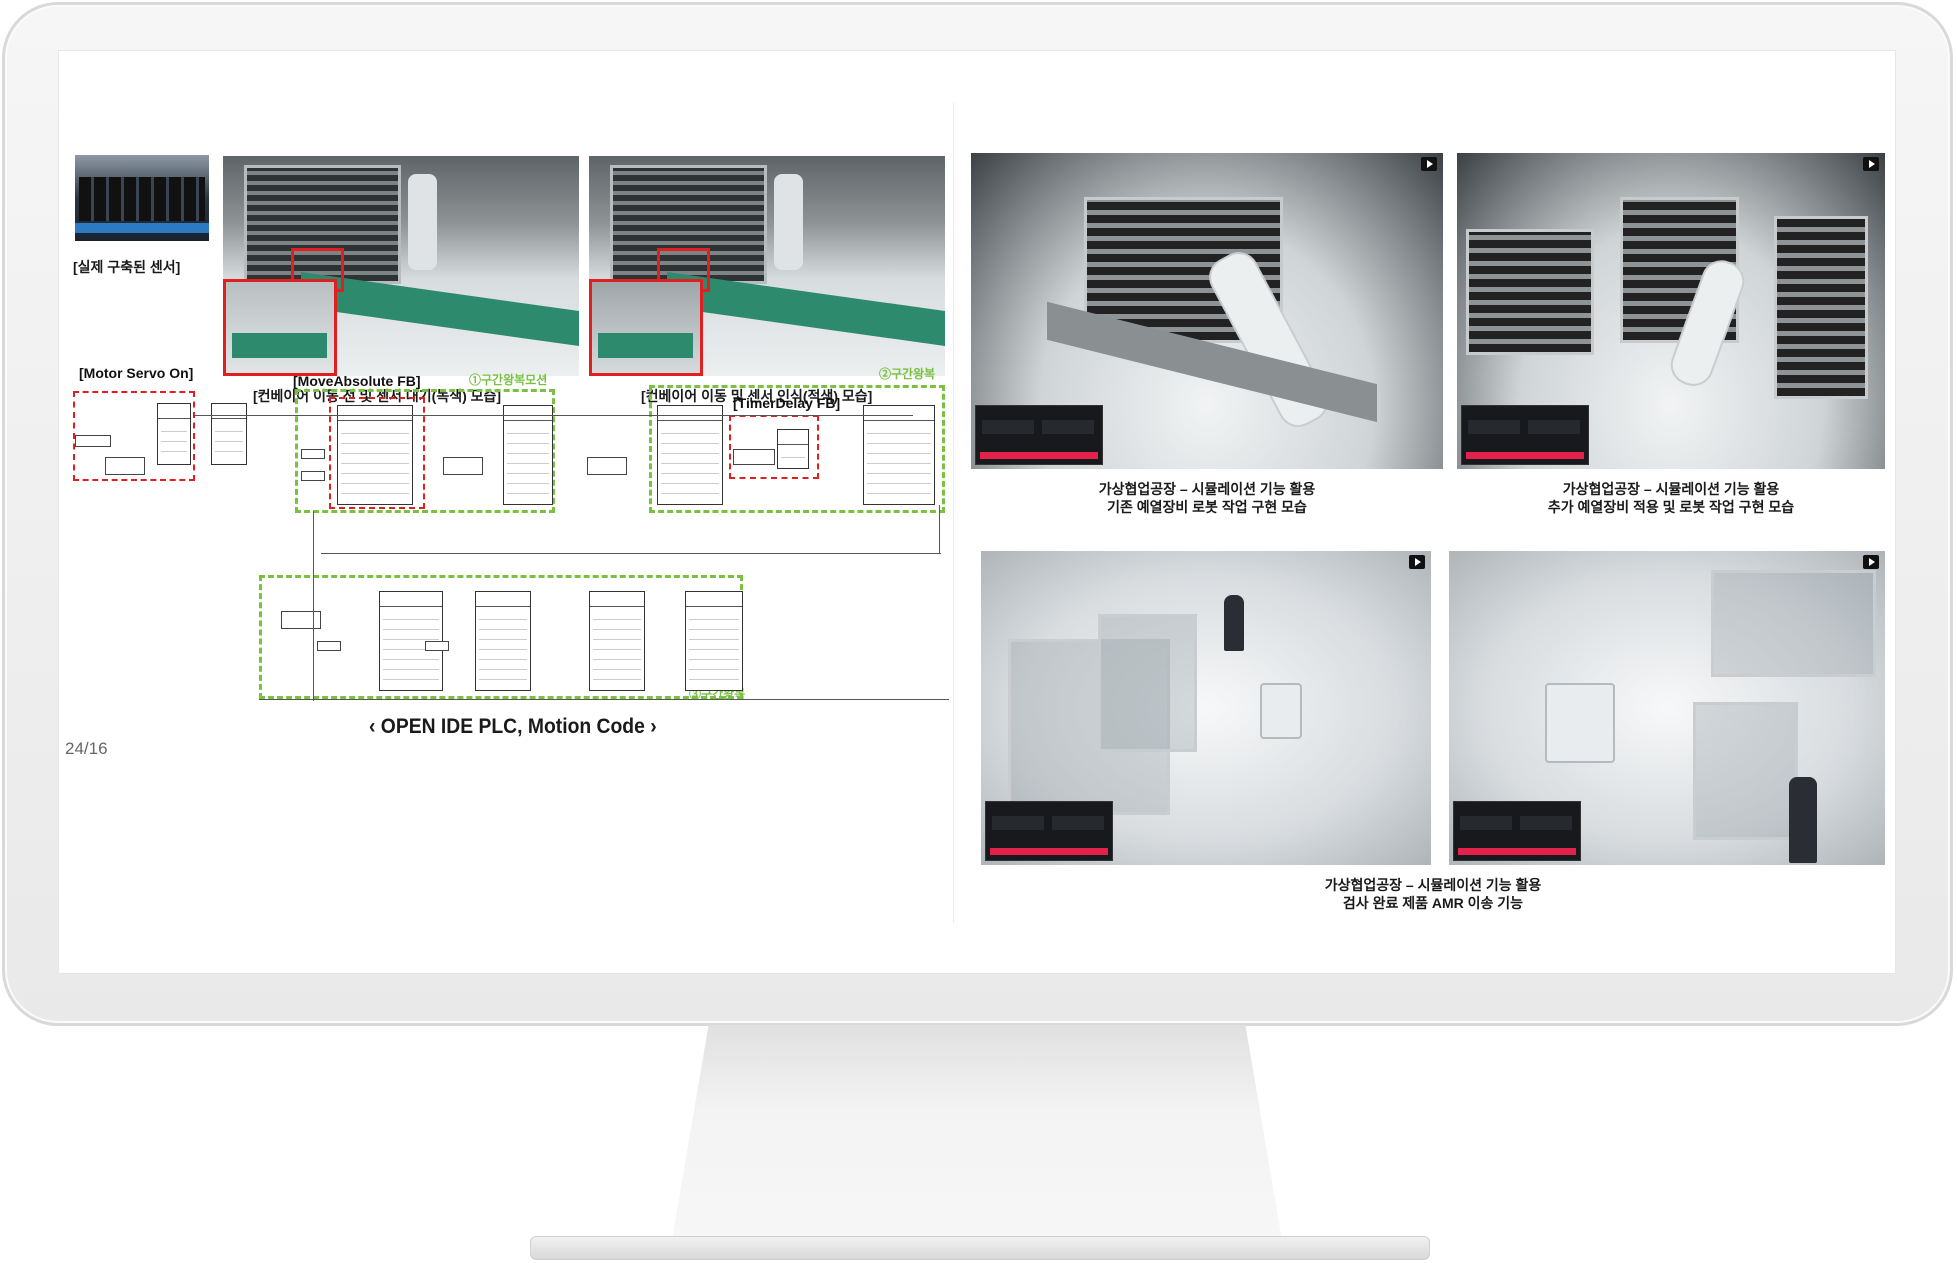  Describe the element at coordinates (503, 641) in the screenshot. I see `mc-moveabsolute6-block` at that location.